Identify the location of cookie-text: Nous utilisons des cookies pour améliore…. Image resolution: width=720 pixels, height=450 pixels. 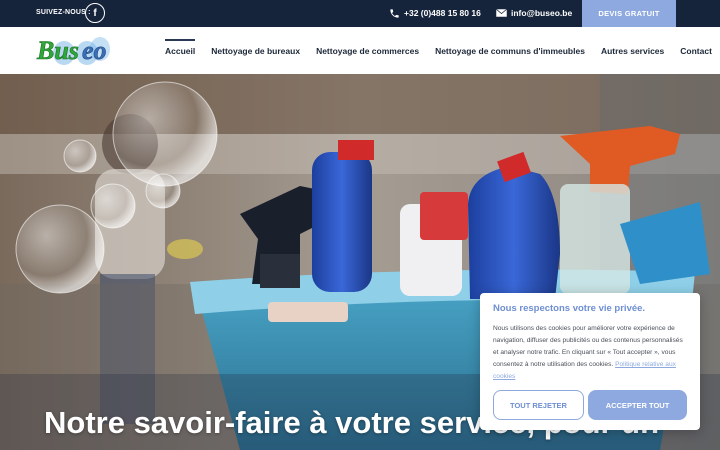
(590, 353).